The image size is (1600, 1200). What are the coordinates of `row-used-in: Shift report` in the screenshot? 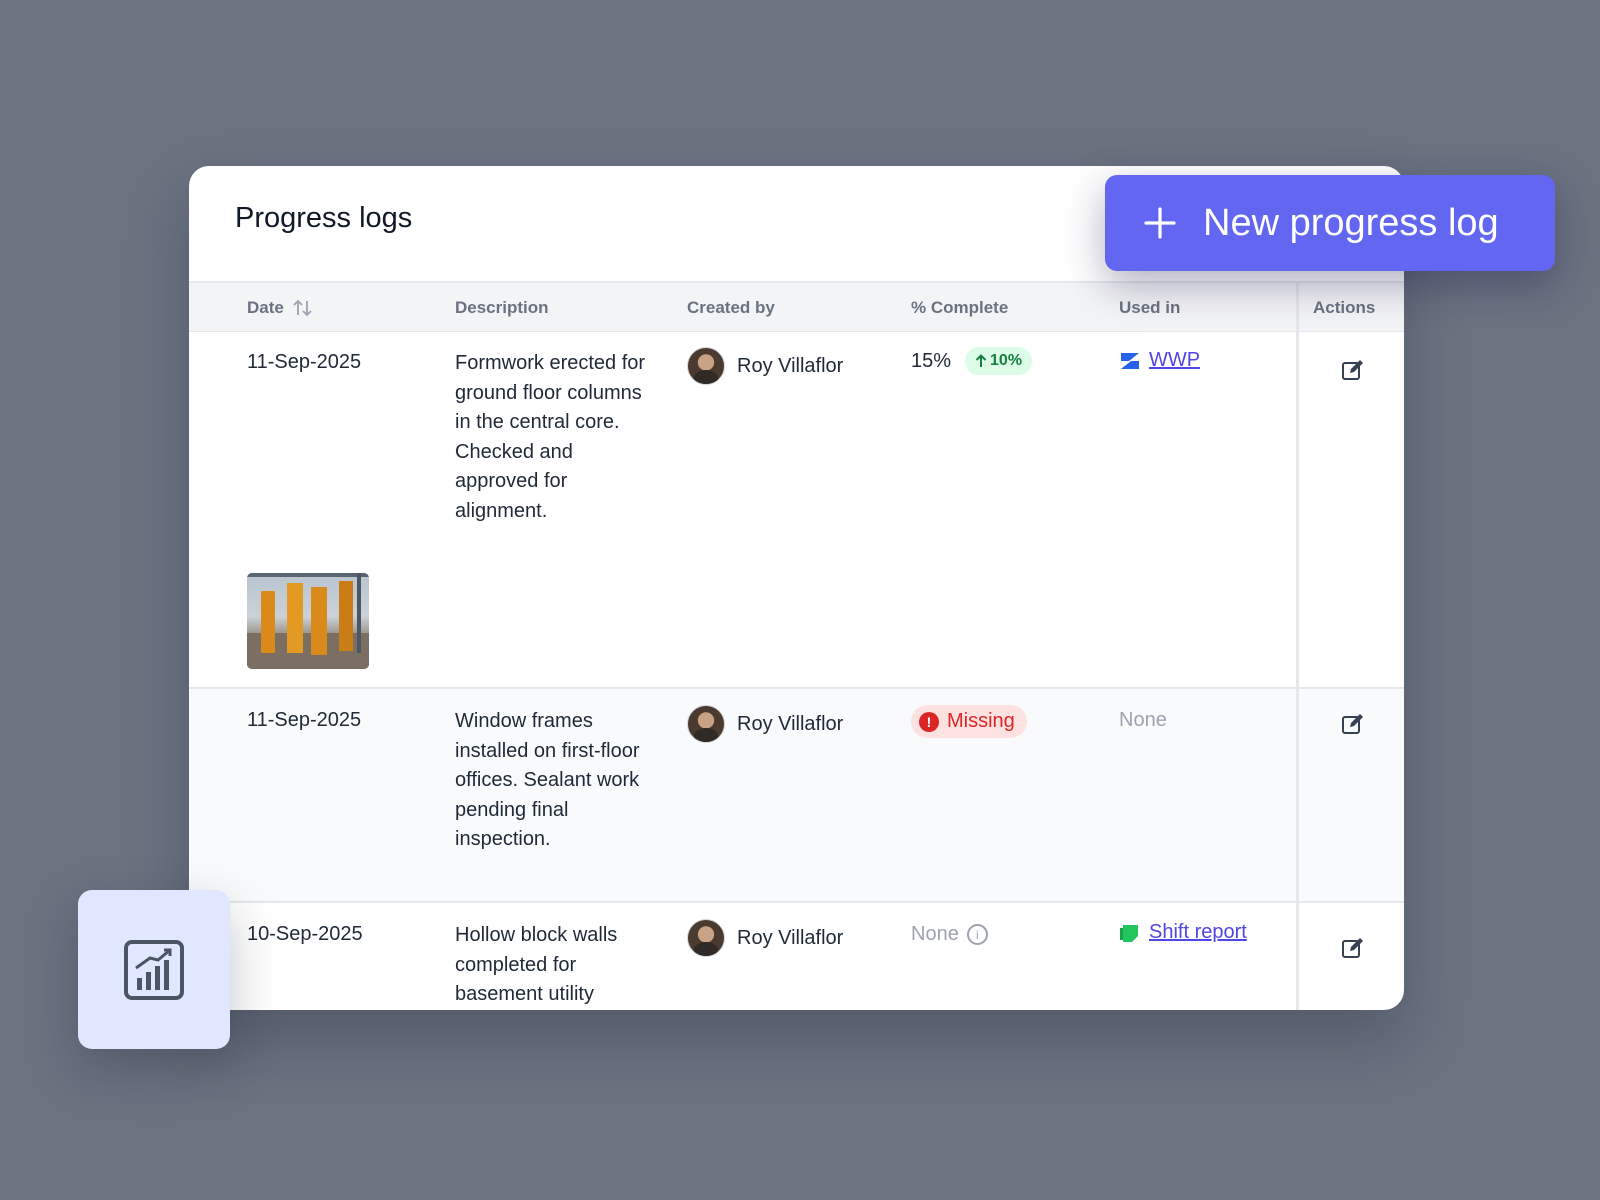 It's located at (1183, 932).